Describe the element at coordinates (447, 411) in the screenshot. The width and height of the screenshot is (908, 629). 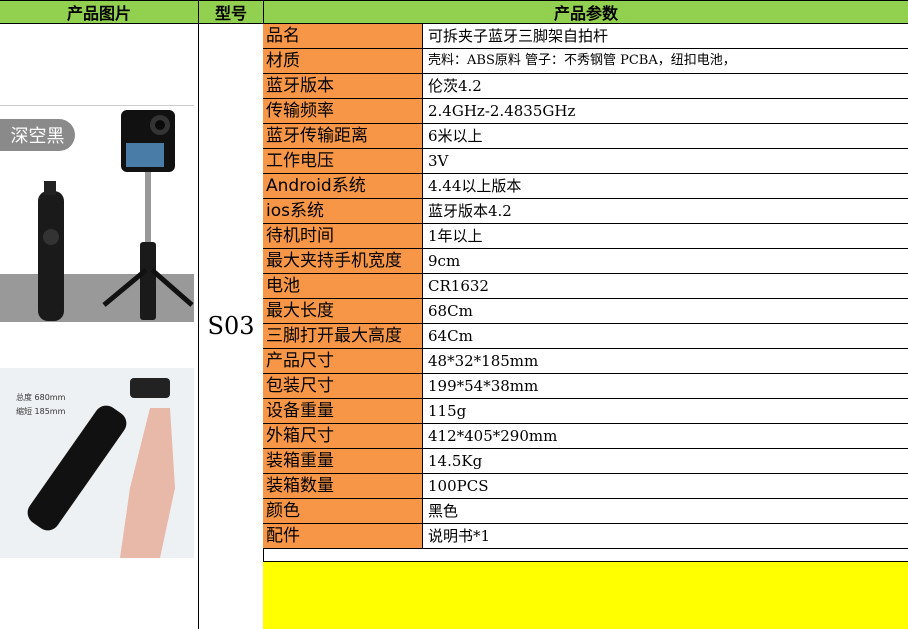
I see `param-value: 115g` at that location.